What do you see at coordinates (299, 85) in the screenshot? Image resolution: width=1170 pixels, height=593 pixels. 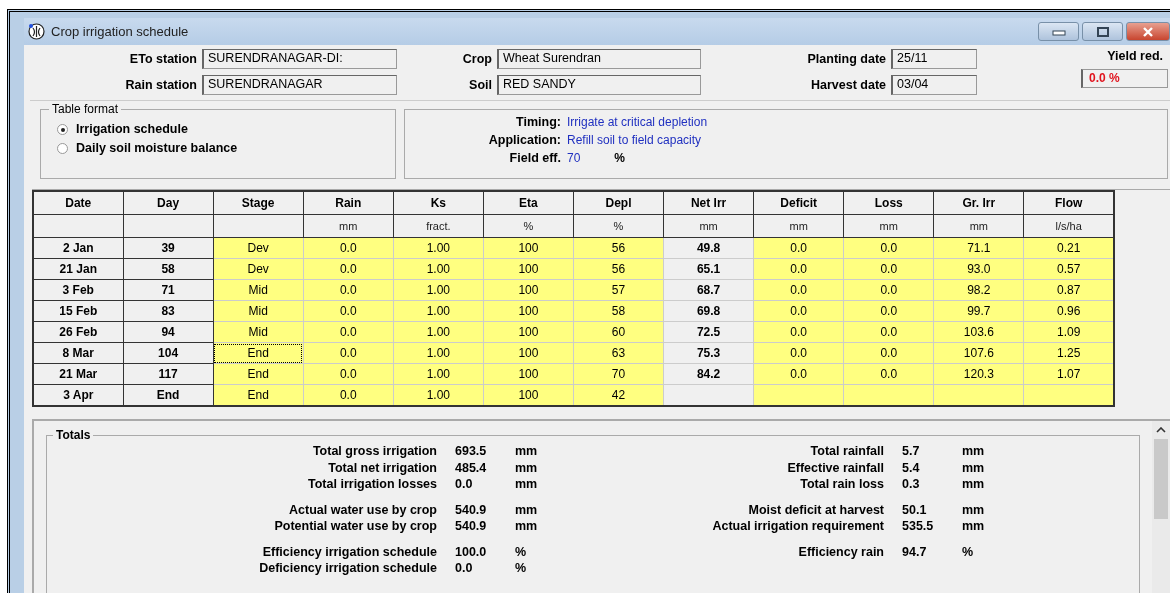 I see `text-field: SURENDRANAGAR` at bounding box center [299, 85].